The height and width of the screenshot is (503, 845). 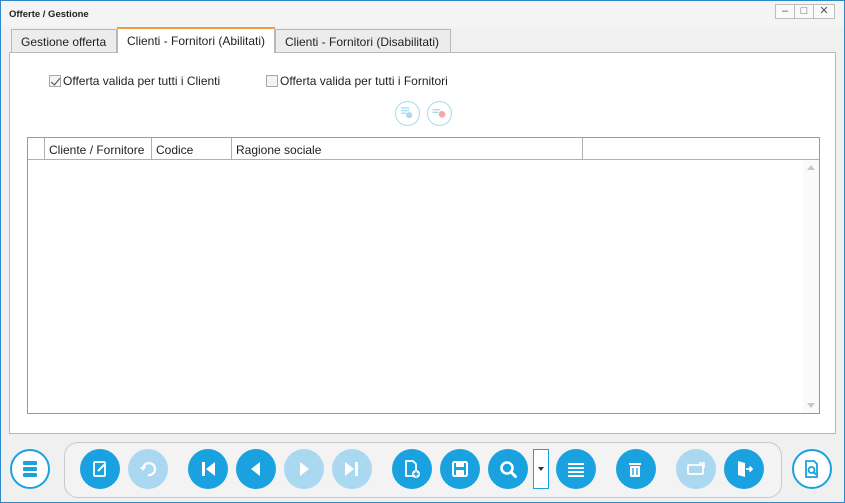 I want to click on print-icon, so click(x=696, y=468).